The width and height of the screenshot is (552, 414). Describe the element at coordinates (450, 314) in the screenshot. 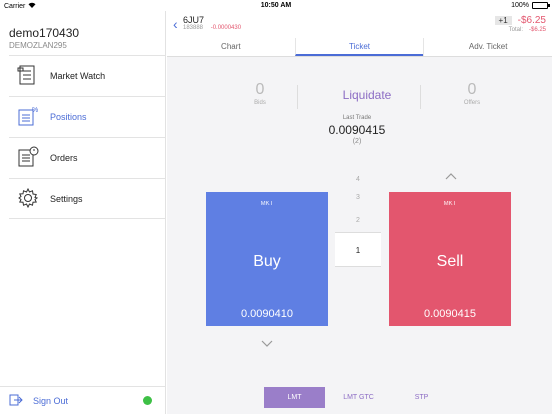

I see `sell-price: 0.0090415` at that location.